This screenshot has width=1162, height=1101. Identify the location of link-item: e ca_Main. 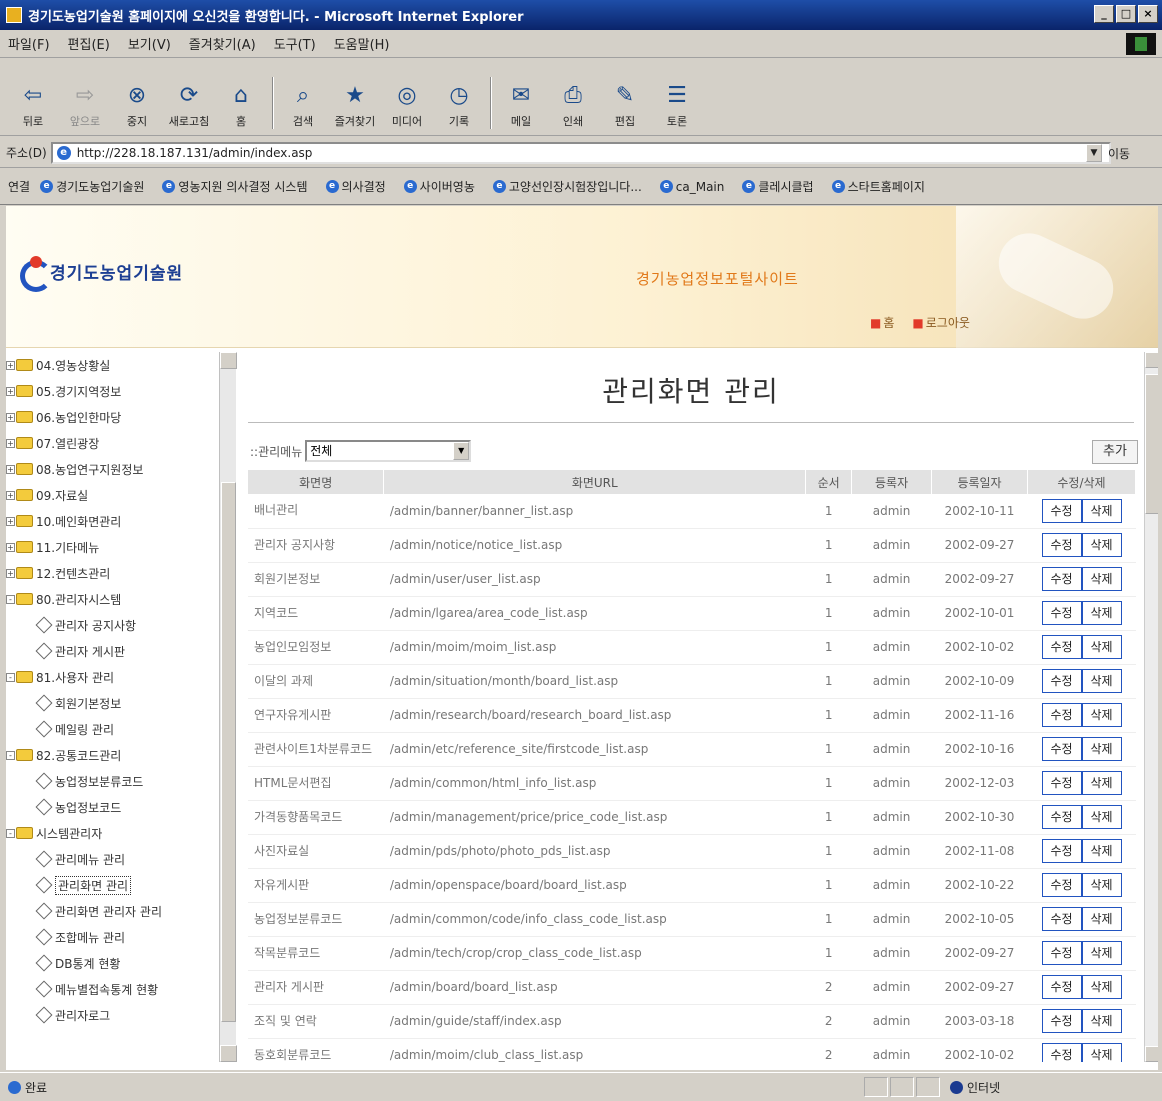
(691, 187).